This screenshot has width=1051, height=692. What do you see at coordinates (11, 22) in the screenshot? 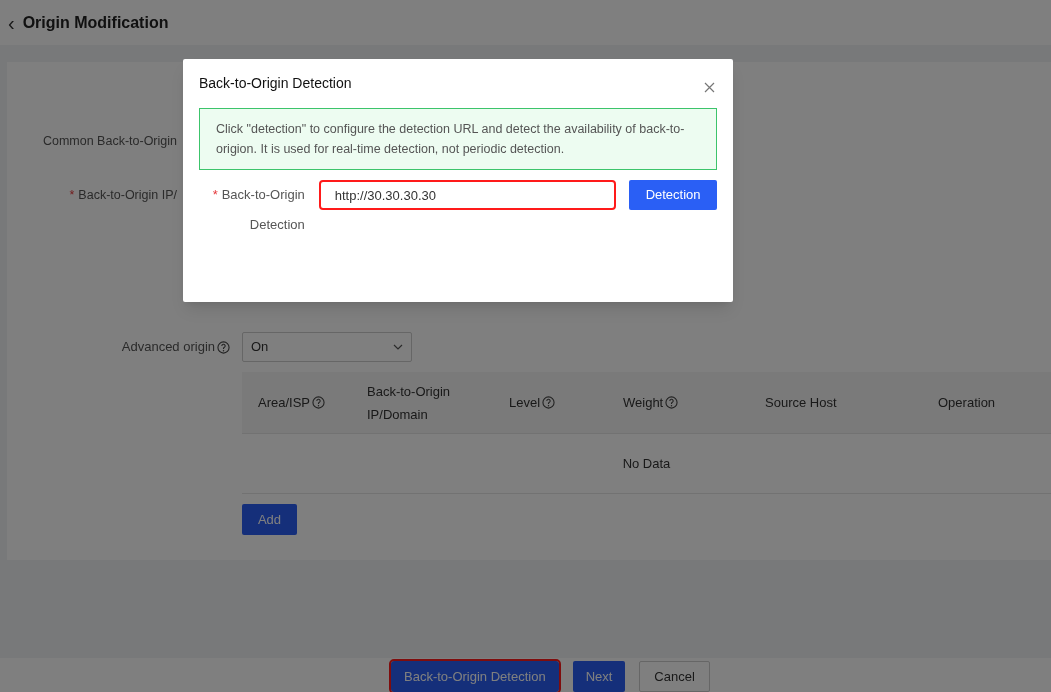
I see `back-icon: ‹` at bounding box center [11, 22].